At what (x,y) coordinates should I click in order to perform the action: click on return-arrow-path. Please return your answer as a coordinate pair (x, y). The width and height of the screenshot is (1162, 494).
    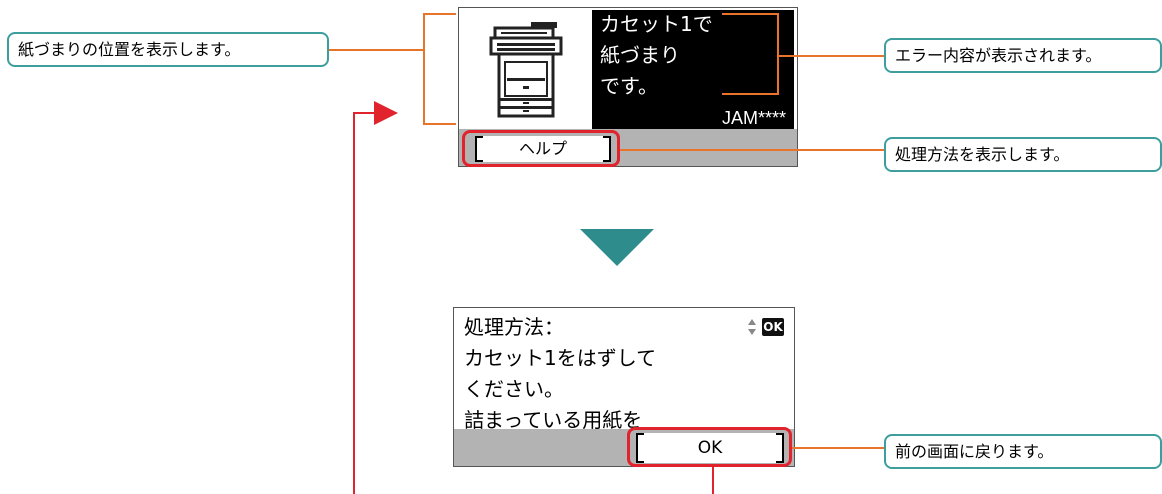
    Looking at the image, I should click on (364, 303).